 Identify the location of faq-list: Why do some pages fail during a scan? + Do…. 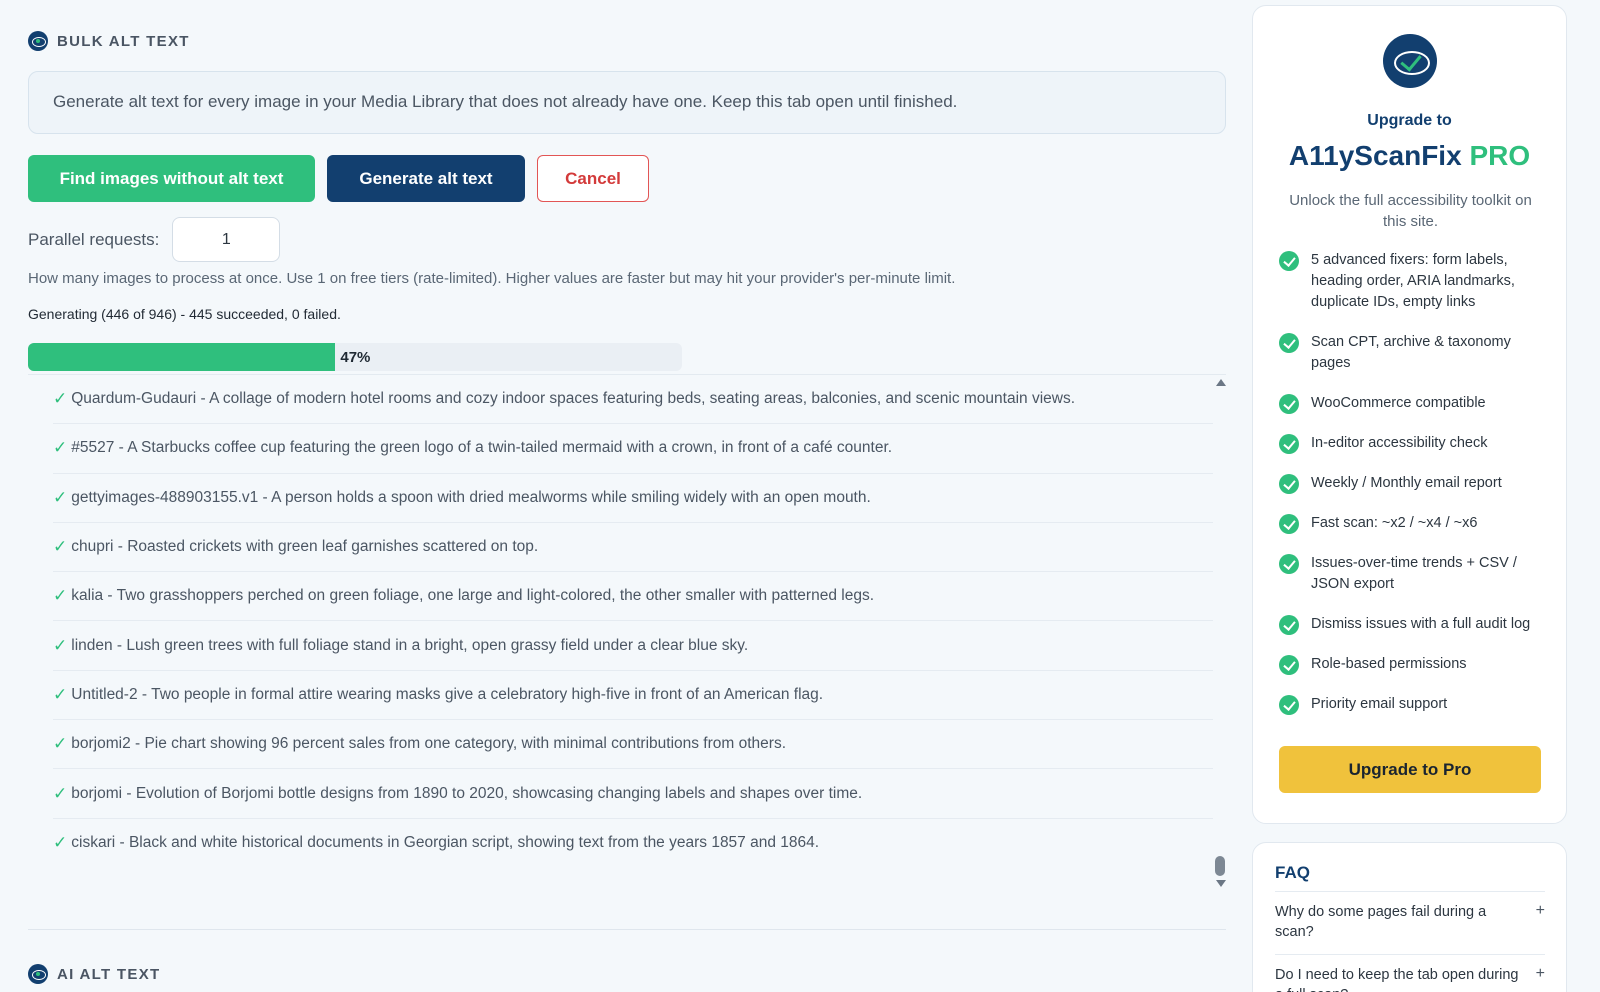
(1410, 941).